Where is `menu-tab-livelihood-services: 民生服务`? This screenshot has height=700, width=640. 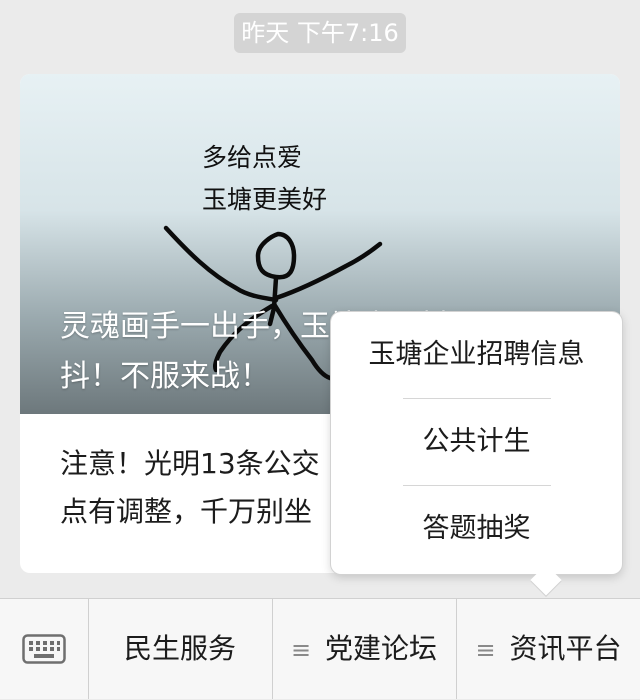 menu-tab-livelihood-services: 民生服务 is located at coordinates (180, 649).